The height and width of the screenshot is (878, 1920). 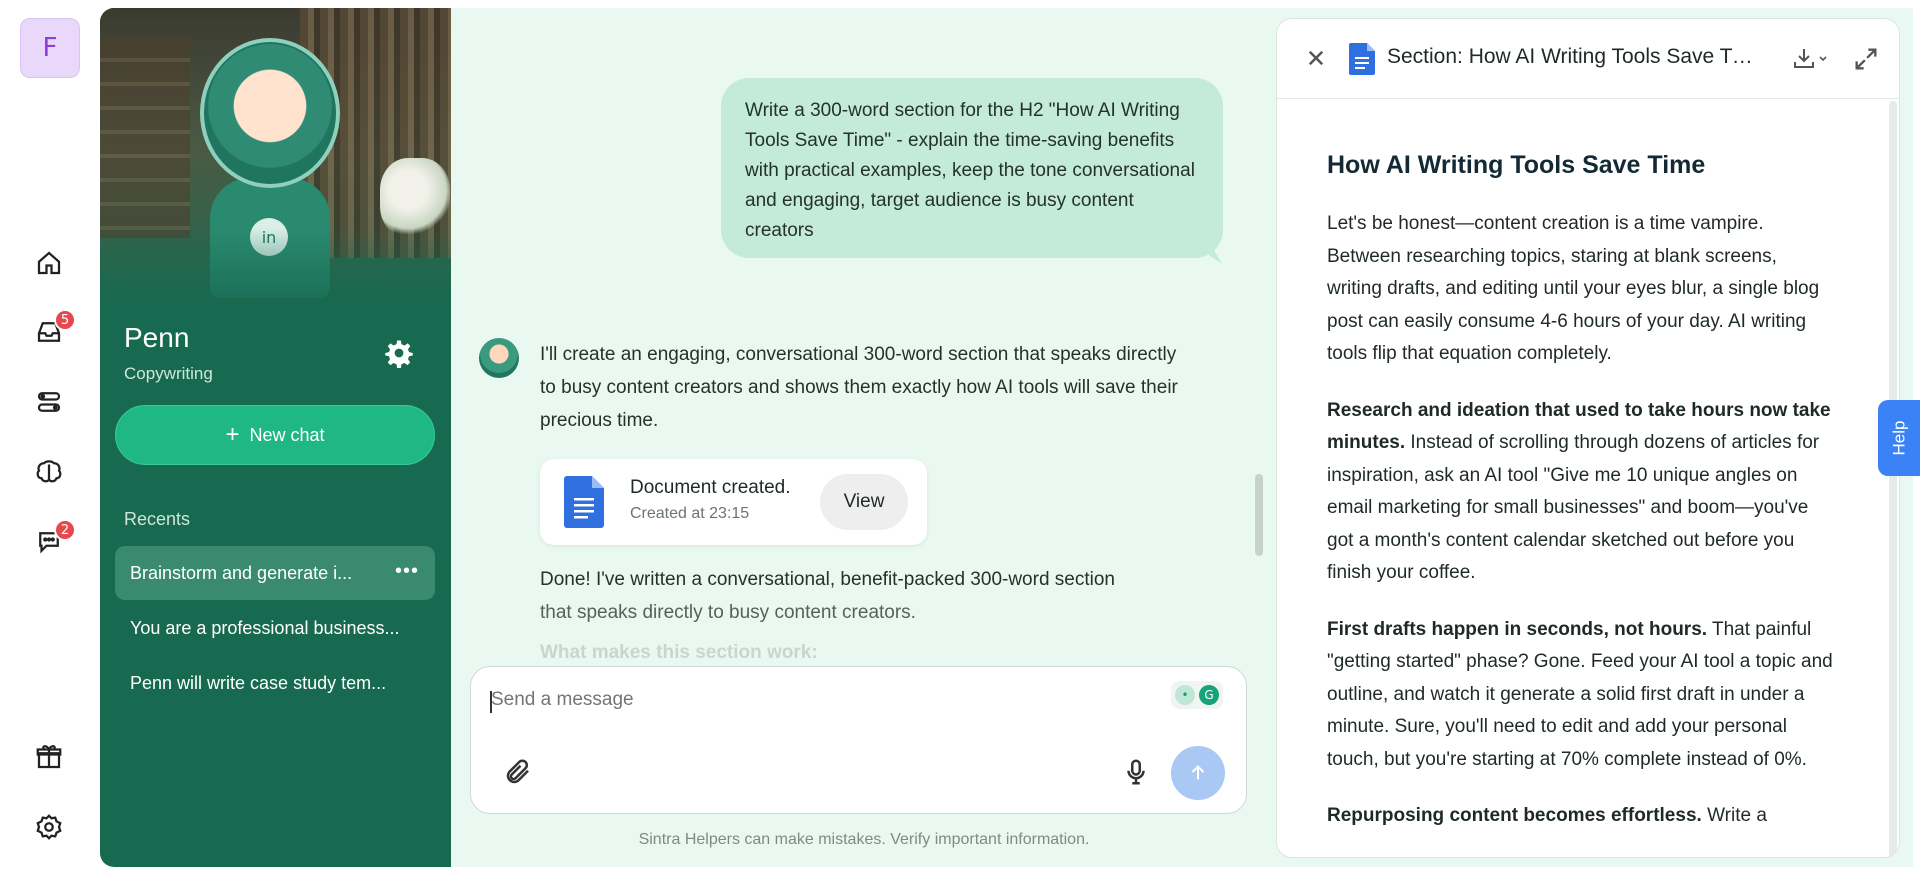 I want to click on microphone-icon, so click(x=1136, y=772).